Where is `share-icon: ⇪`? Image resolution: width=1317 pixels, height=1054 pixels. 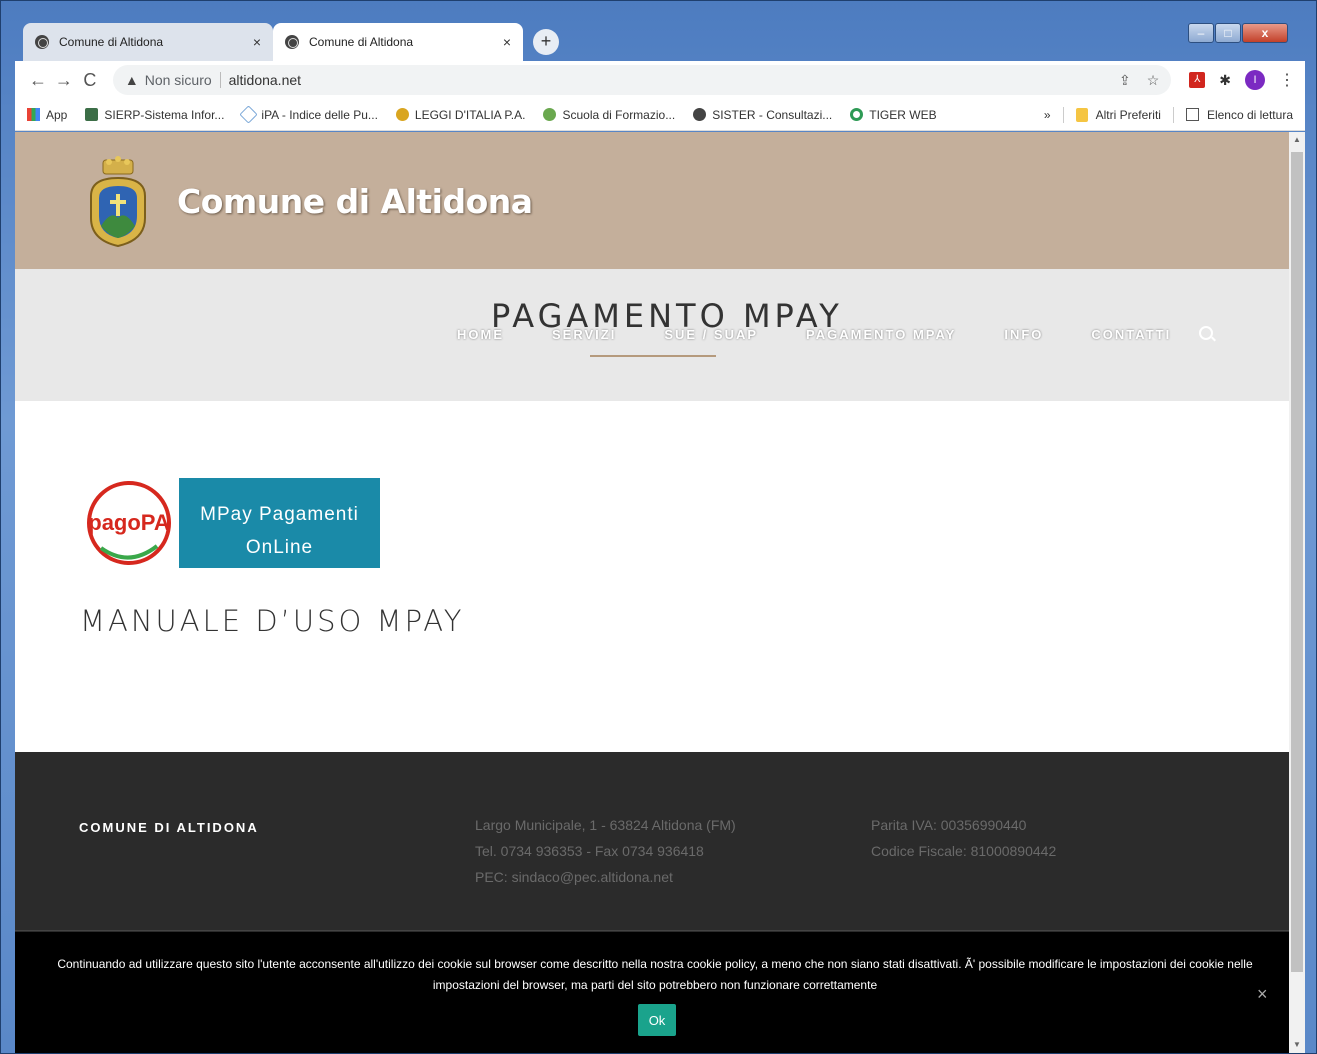 share-icon: ⇪ is located at coordinates (1125, 80).